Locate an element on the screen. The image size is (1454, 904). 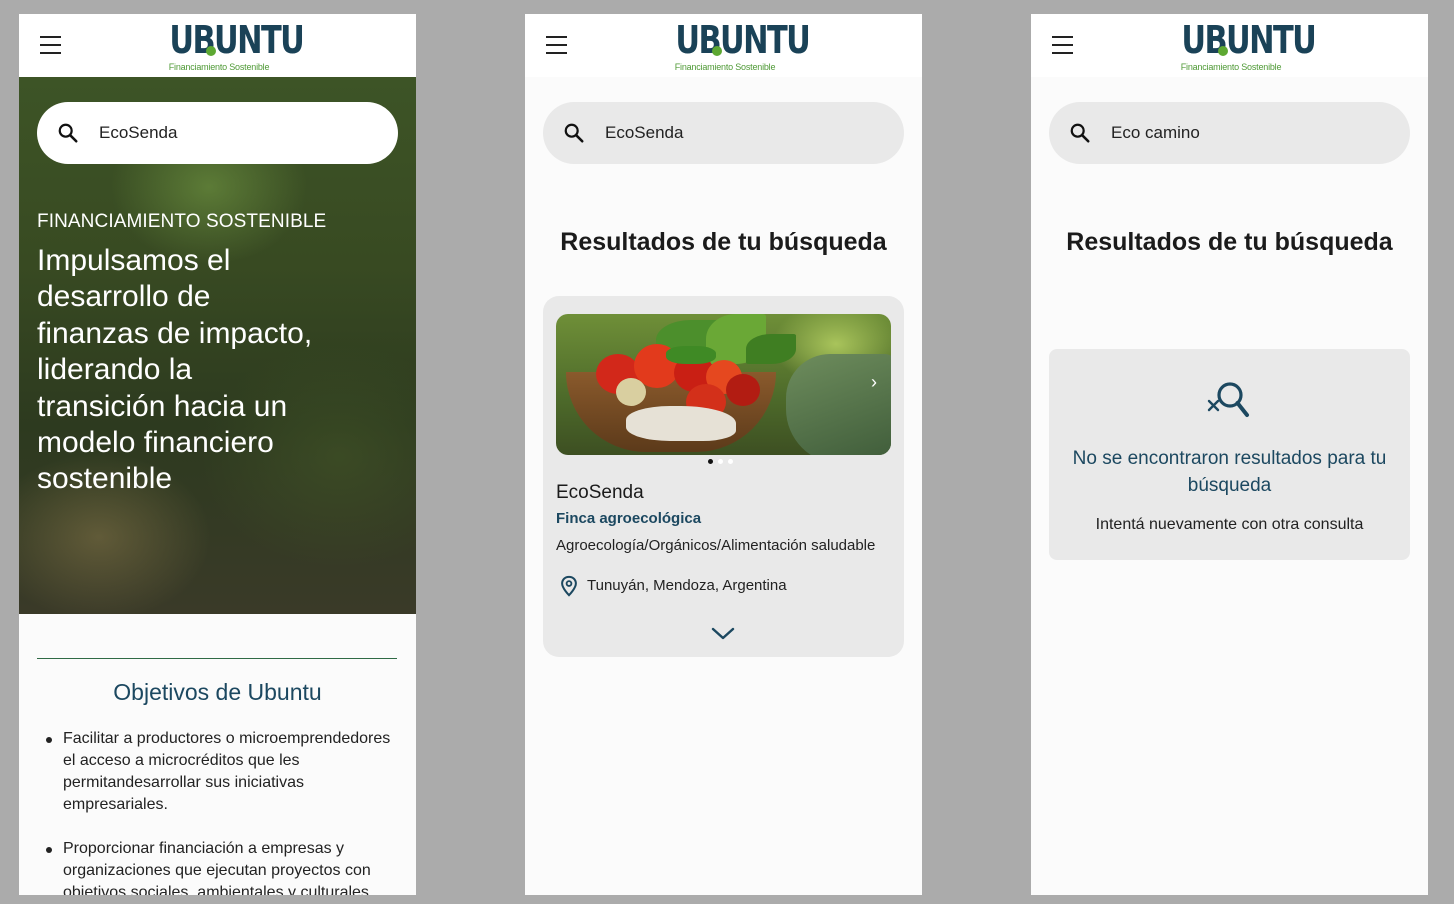
hero-kicker: FINANCIAMIENTO SOSTENIBLE is located at coordinates (182, 221).